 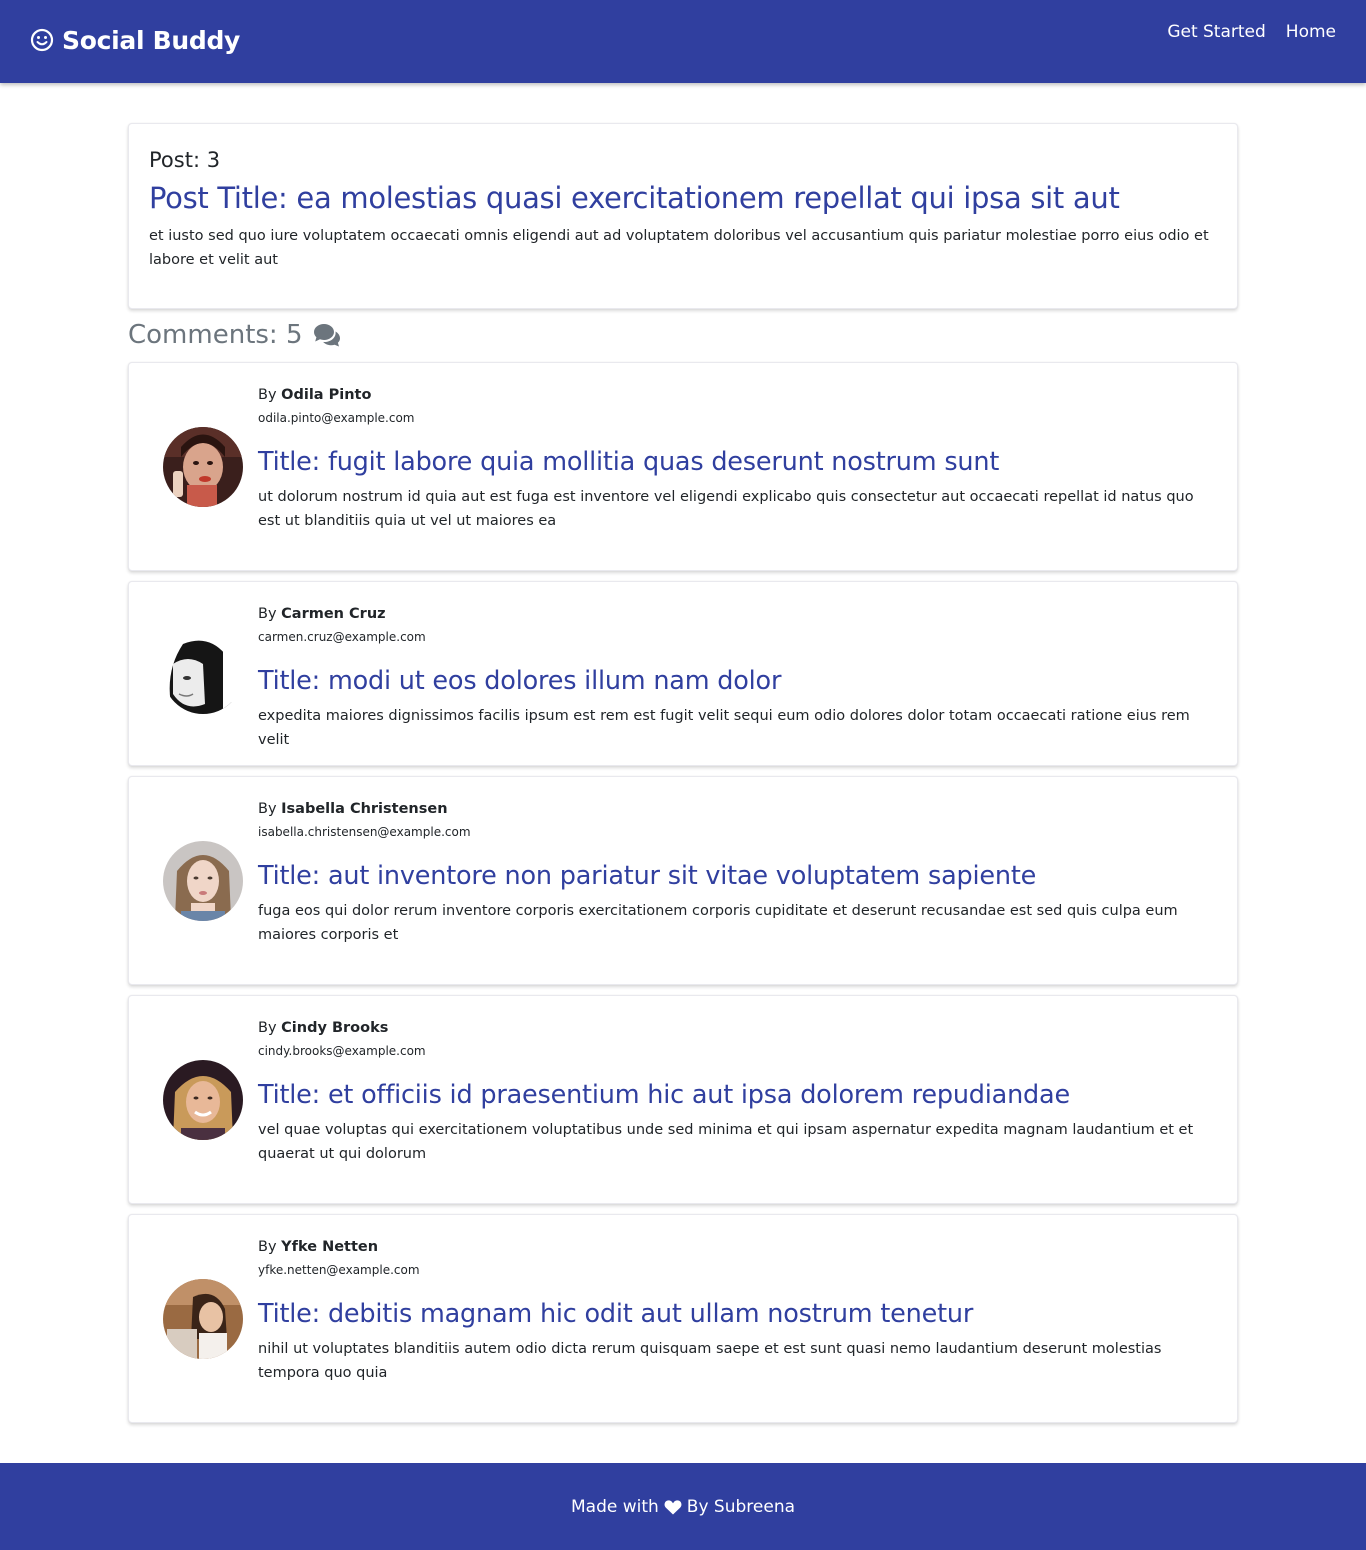 I want to click on comment-byline: By Yfke Netten, so click(x=738, y=1247).